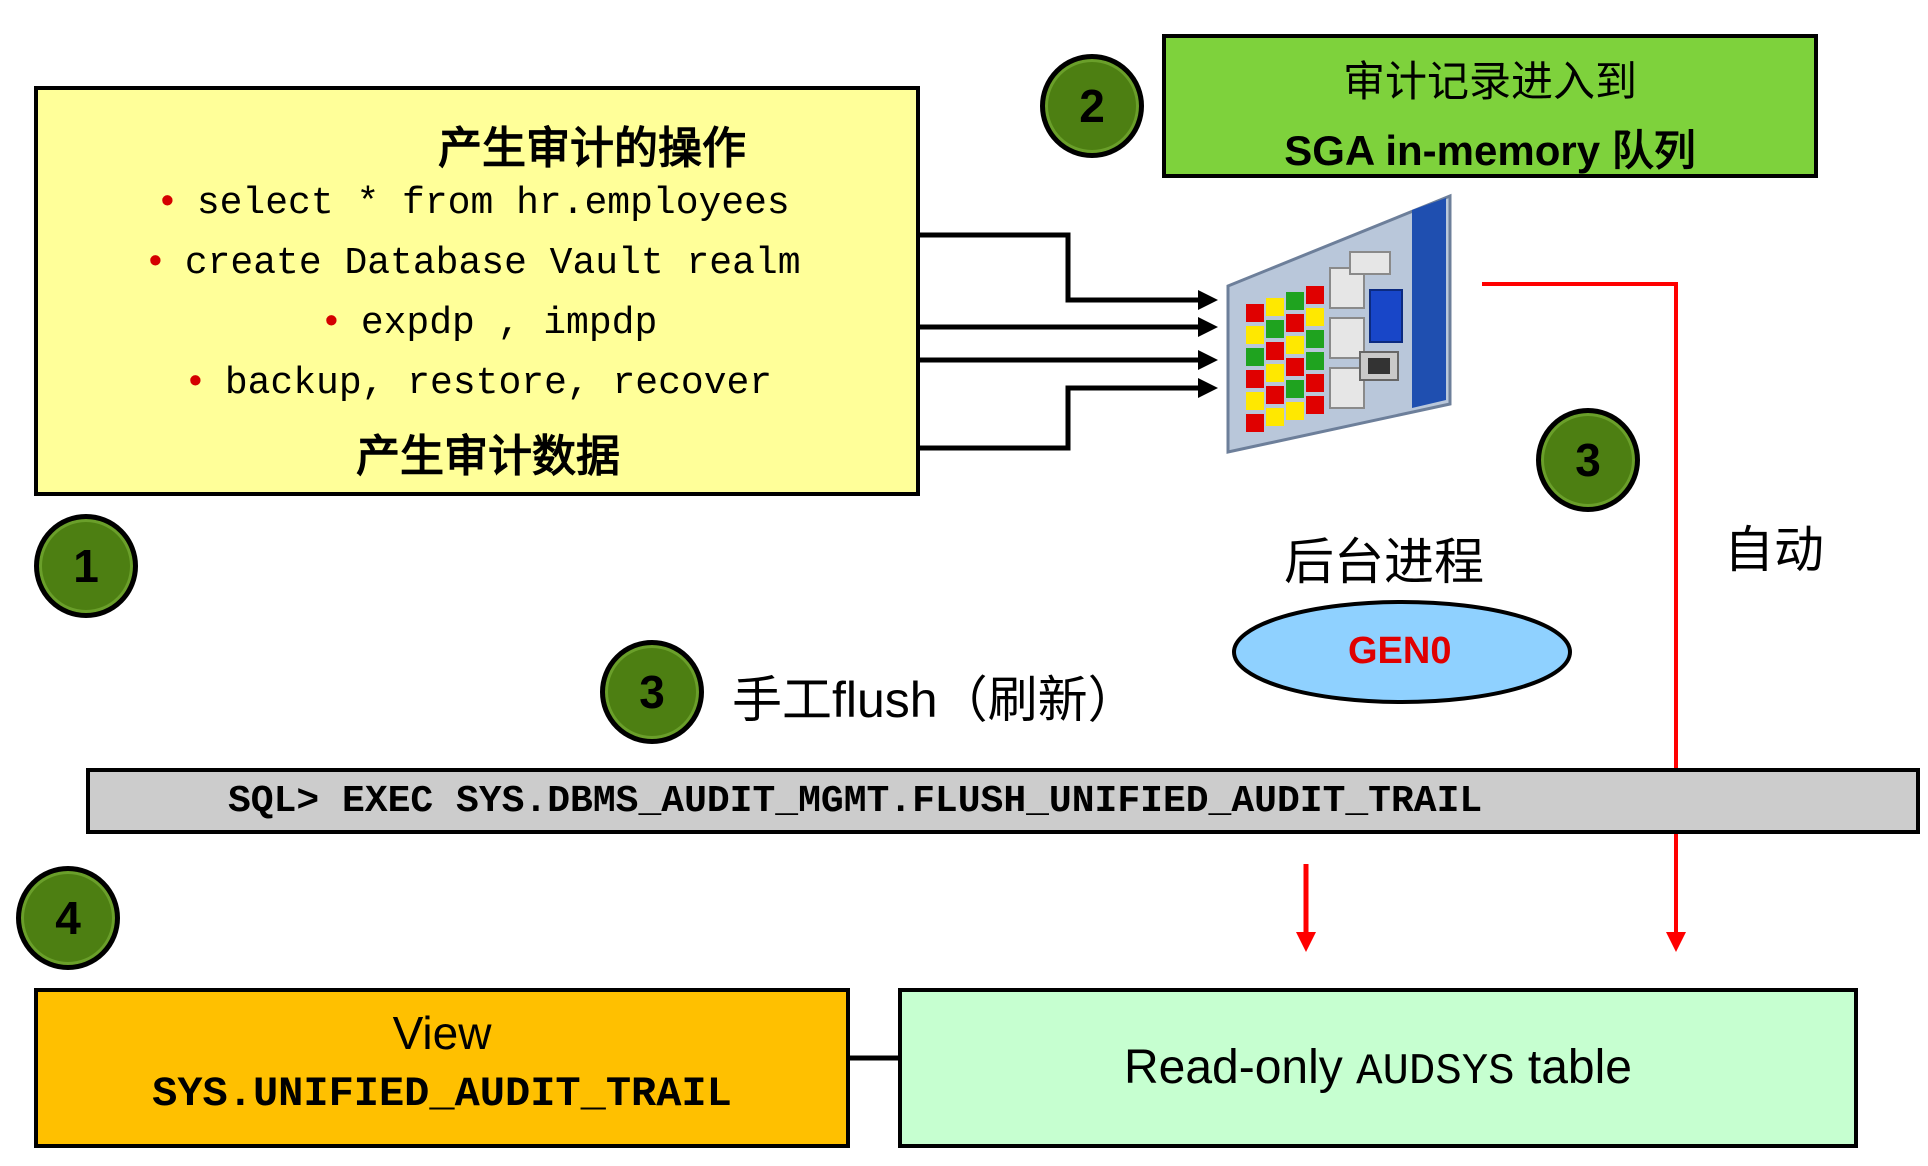 The width and height of the screenshot is (1928, 1166). Describe the element at coordinates (1384, 562) in the screenshot. I see `background-process-label: 后台进程` at that location.